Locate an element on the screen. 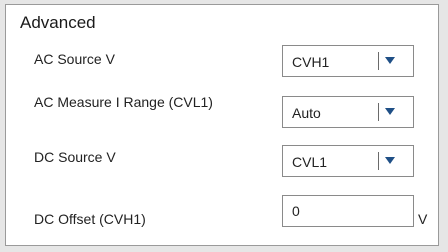 The image size is (448, 252). ac-measure-i-range-dropdown: Auto is located at coordinates (348, 112).